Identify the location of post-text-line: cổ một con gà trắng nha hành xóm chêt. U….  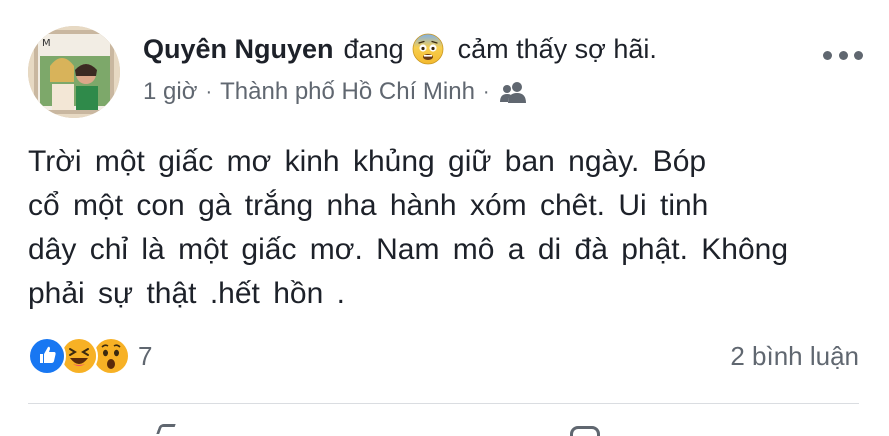
(368, 205).